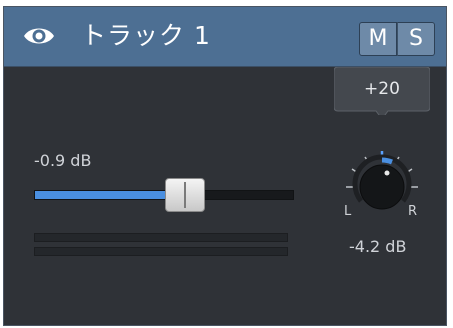 The image size is (453, 328). I want to click on solo-button: S, so click(416, 39).